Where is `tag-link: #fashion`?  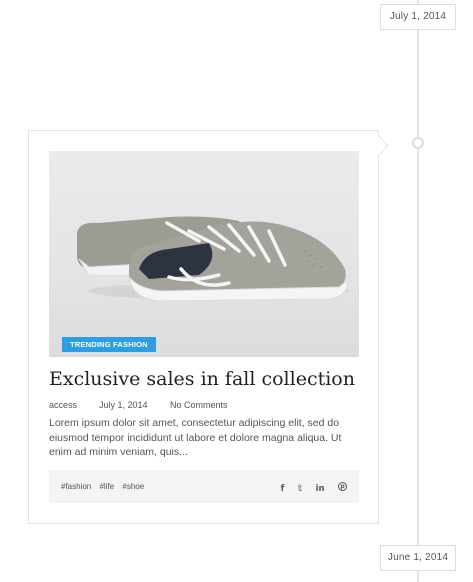 tag-link: #fashion is located at coordinates (76, 486).